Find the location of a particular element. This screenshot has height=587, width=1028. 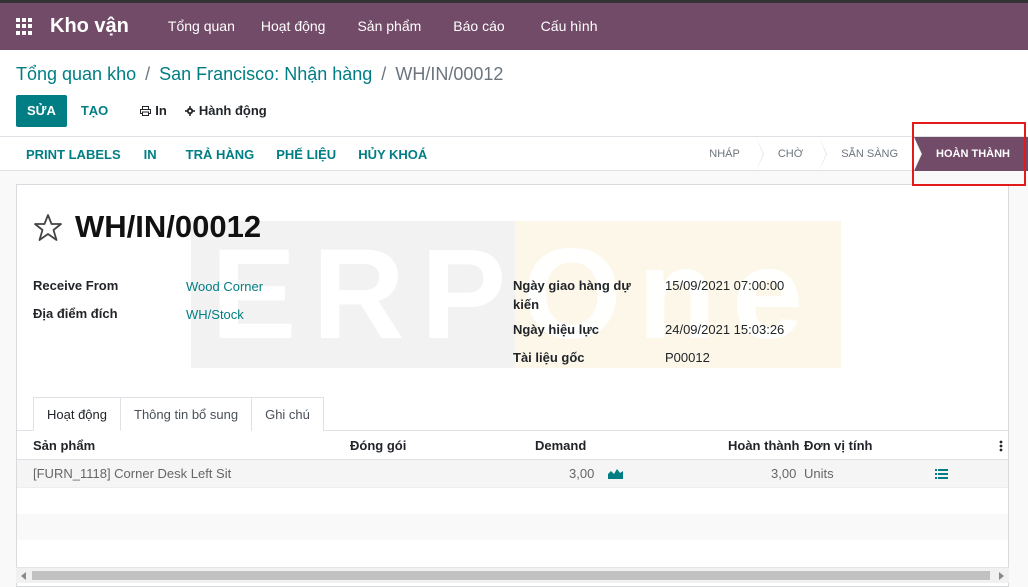

print-report-button: IN is located at coordinates (153, 154).